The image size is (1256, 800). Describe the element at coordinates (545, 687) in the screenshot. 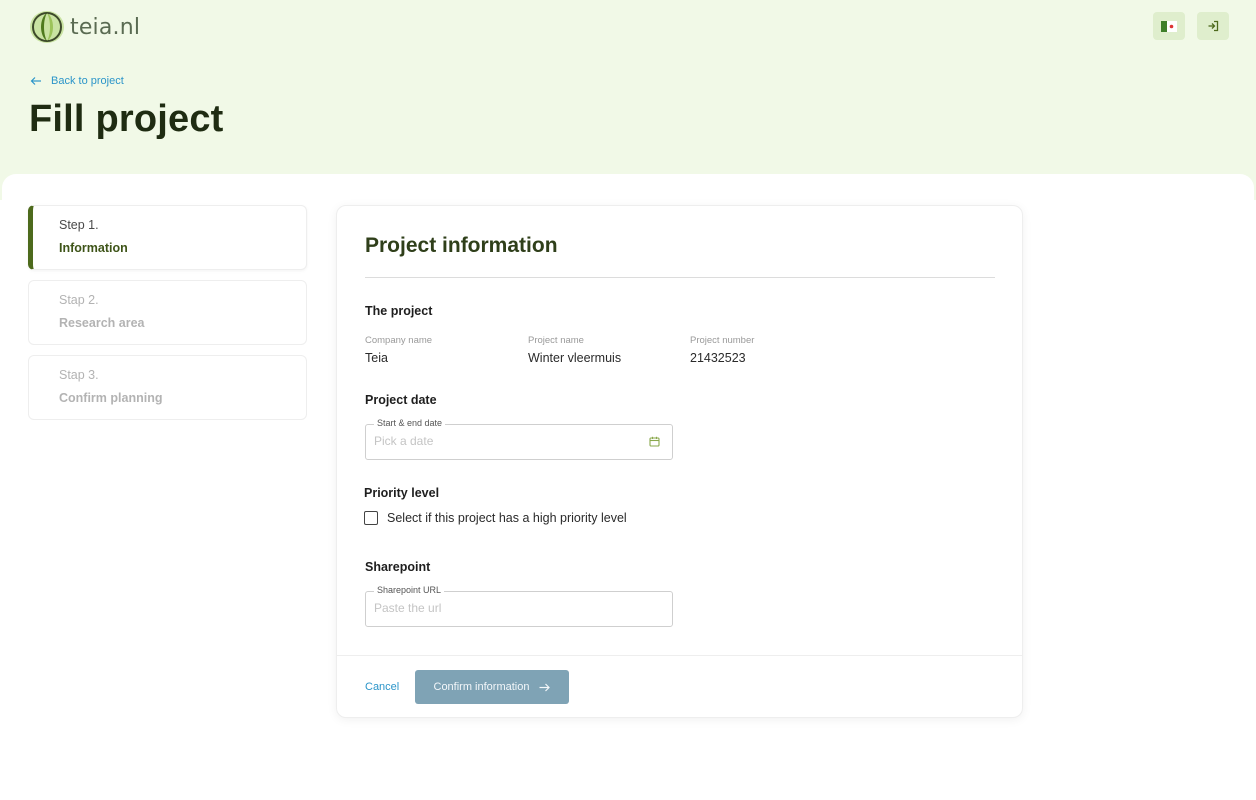

I see `arrow-right-icon` at that location.